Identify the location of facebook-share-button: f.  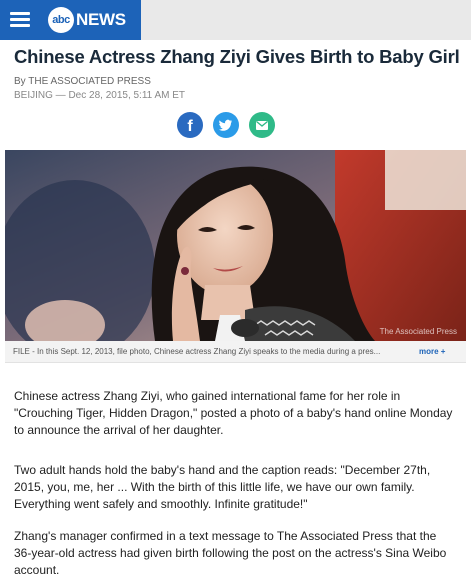
(190, 125).